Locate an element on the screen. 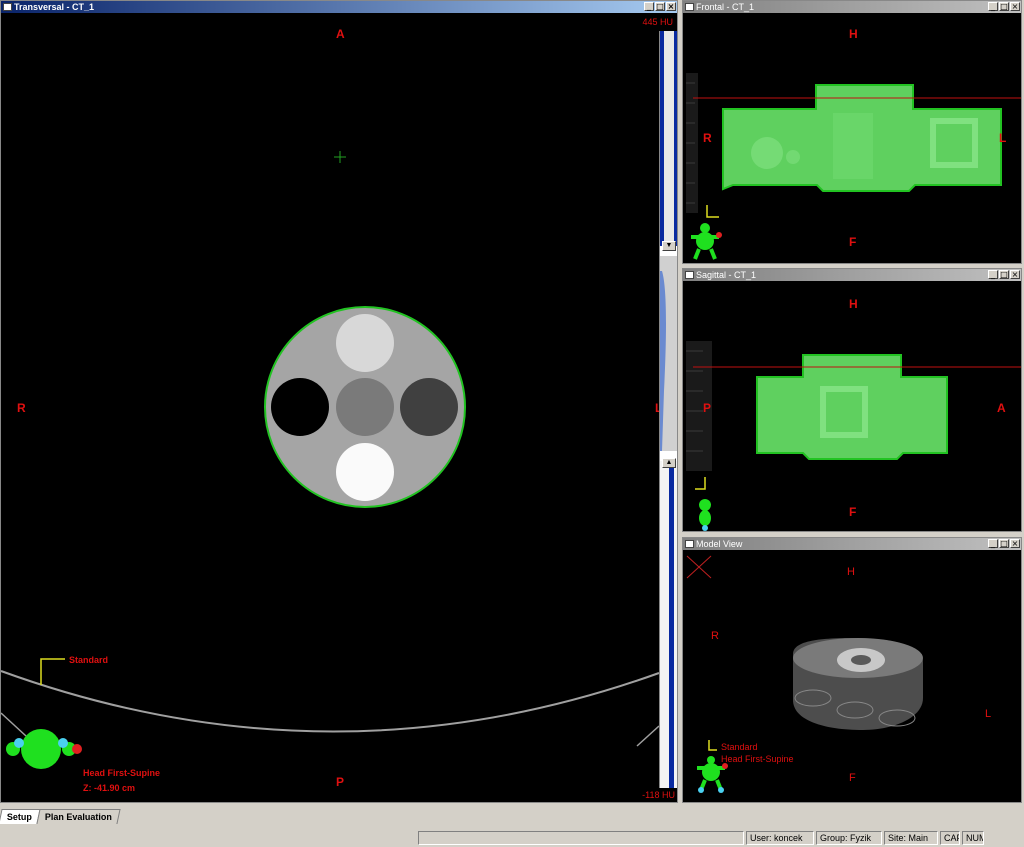  window-level-scrollbar is located at coordinates (668, 409).